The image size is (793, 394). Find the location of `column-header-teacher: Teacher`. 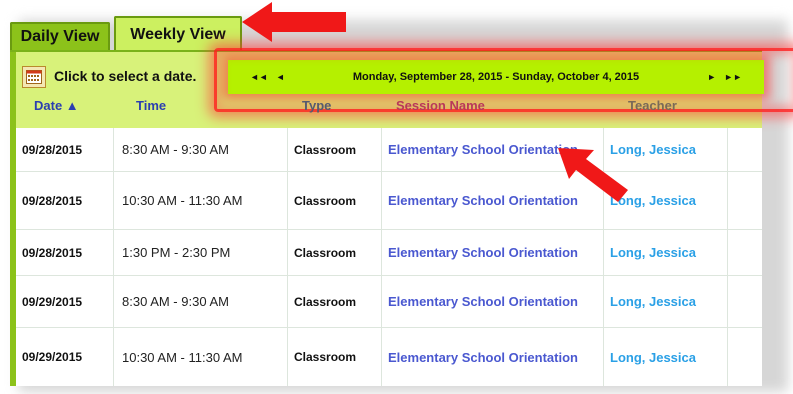

column-header-teacher: Teacher is located at coordinates (652, 105).